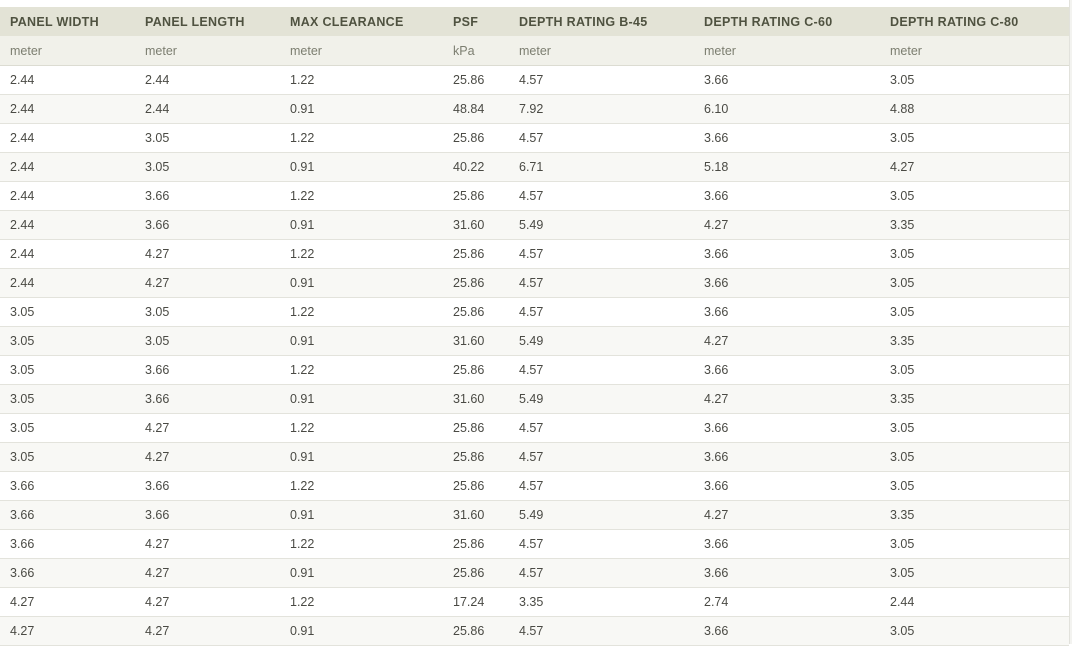  I want to click on unit-label-depth-rating-c60: meter, so click(787, 51).